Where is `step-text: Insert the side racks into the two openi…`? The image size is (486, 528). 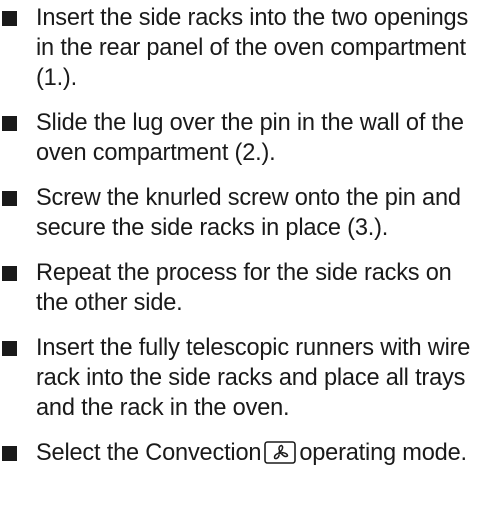 step-text: Insert the side racks into the two openi… is located at coordinates (252, 48).